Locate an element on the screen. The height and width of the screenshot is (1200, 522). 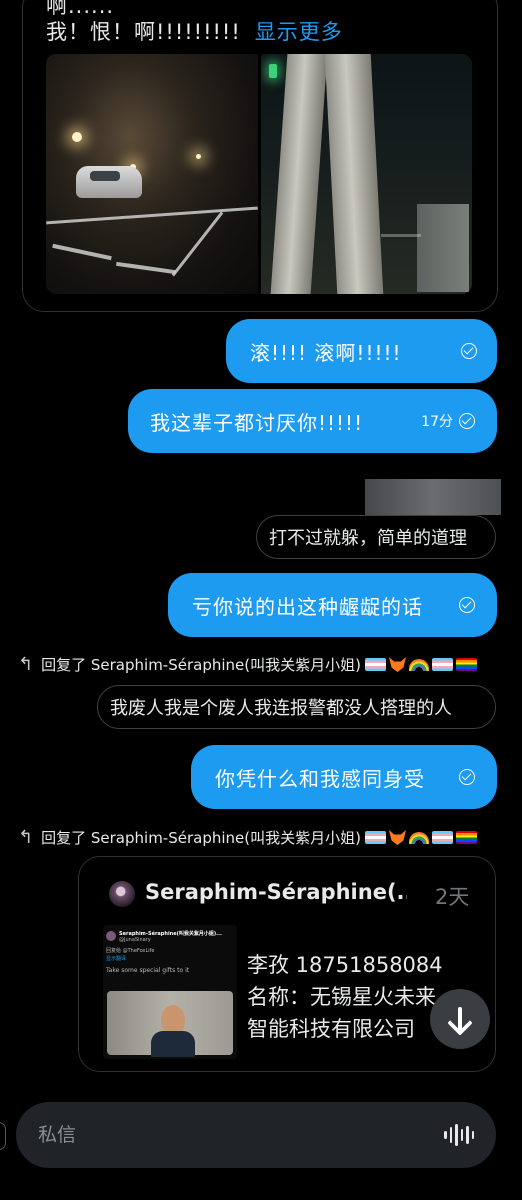
composer-side-button is located at coordinates (3, 1136).